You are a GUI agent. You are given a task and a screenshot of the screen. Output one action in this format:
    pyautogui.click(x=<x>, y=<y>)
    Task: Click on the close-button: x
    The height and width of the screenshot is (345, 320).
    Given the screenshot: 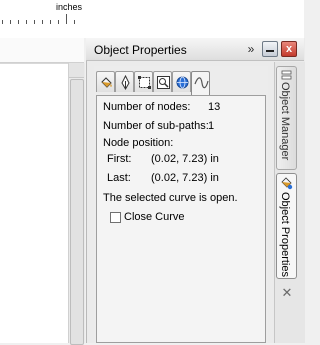 What is the action you would take?
    pyautogui.click(x=289, y=49)
    